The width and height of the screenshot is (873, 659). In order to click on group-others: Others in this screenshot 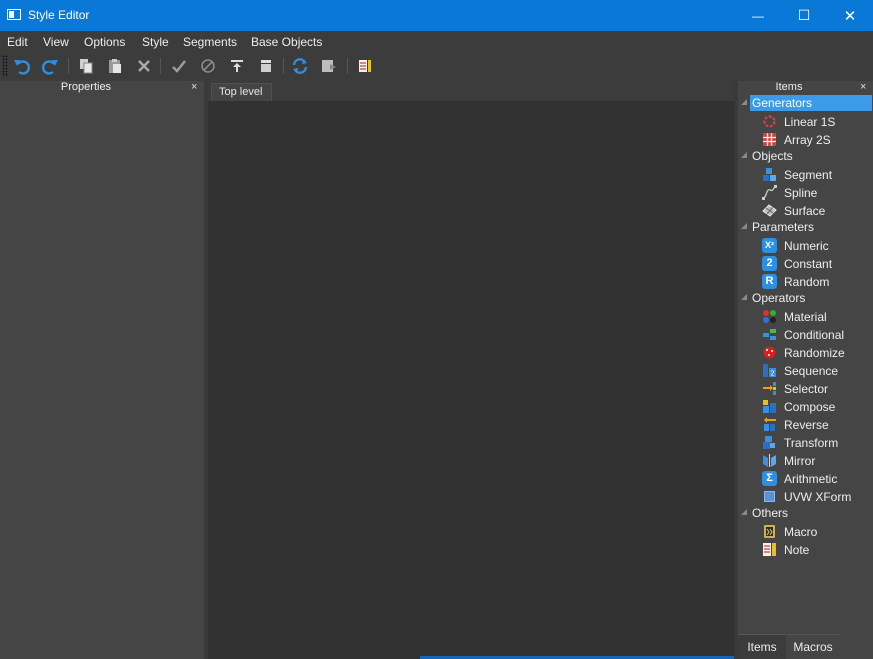, I will do `click(805, 513)`.